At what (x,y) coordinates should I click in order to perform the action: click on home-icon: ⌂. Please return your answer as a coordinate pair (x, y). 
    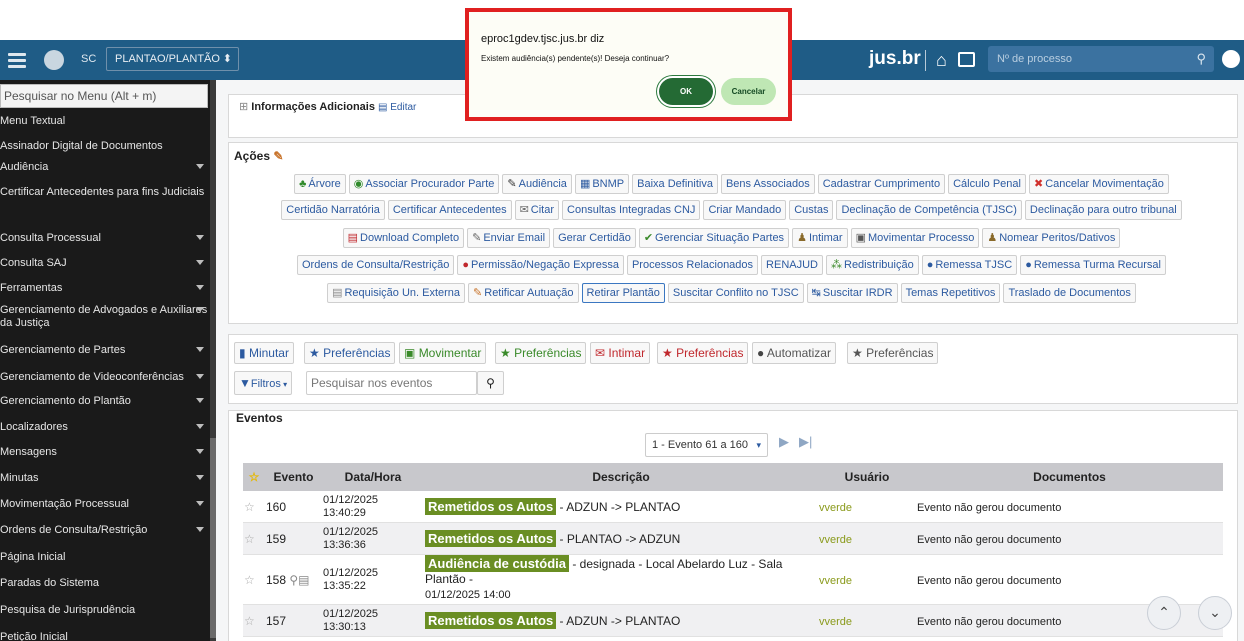
    Looking at the image, I should click on (941, 60).